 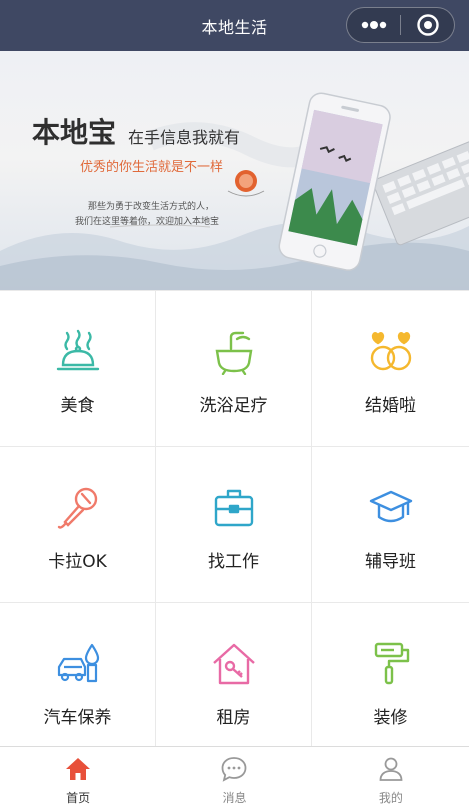 What do you see at coordinates (78, 769) in the screenshot?
I see `home-icon` at bounding box center [78, 769].